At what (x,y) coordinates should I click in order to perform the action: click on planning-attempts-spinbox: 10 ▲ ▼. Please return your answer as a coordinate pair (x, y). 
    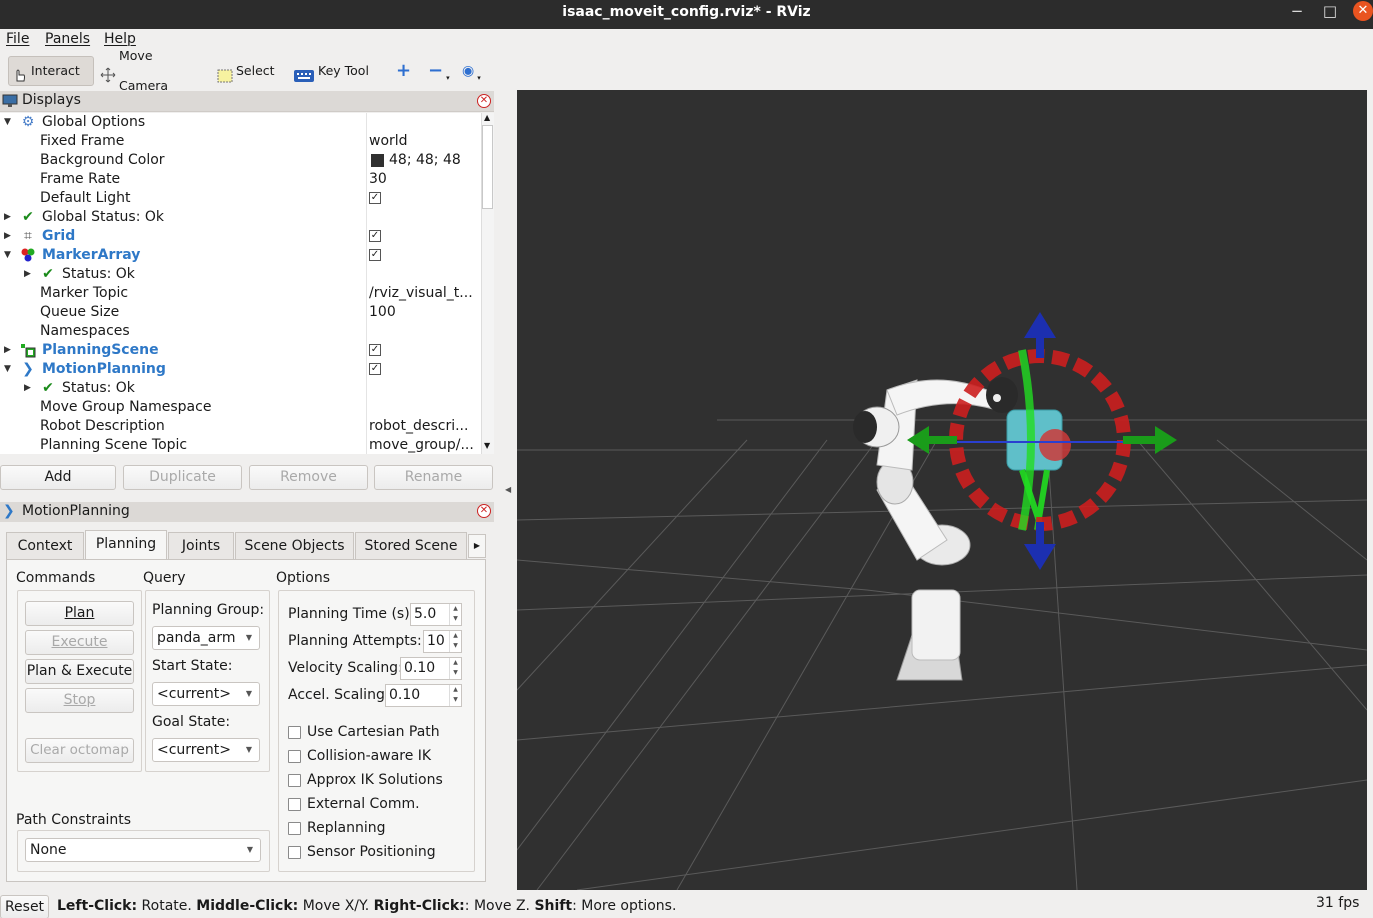
    Looking at the image, I should click on (442, 641).